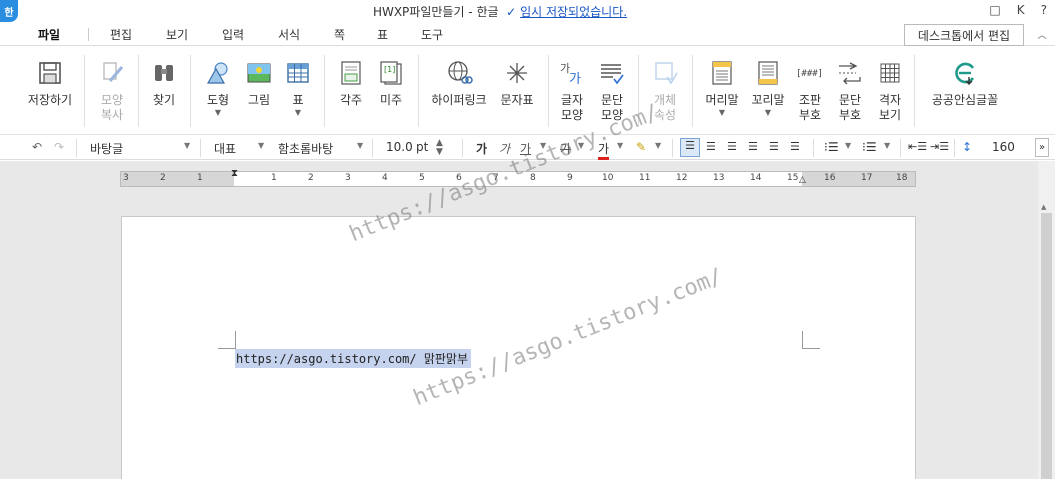 The image size is (1055, 479). Describe the element at coordinates (422, 178) in the screenshot. I see `ruler-number: 5` at that location.